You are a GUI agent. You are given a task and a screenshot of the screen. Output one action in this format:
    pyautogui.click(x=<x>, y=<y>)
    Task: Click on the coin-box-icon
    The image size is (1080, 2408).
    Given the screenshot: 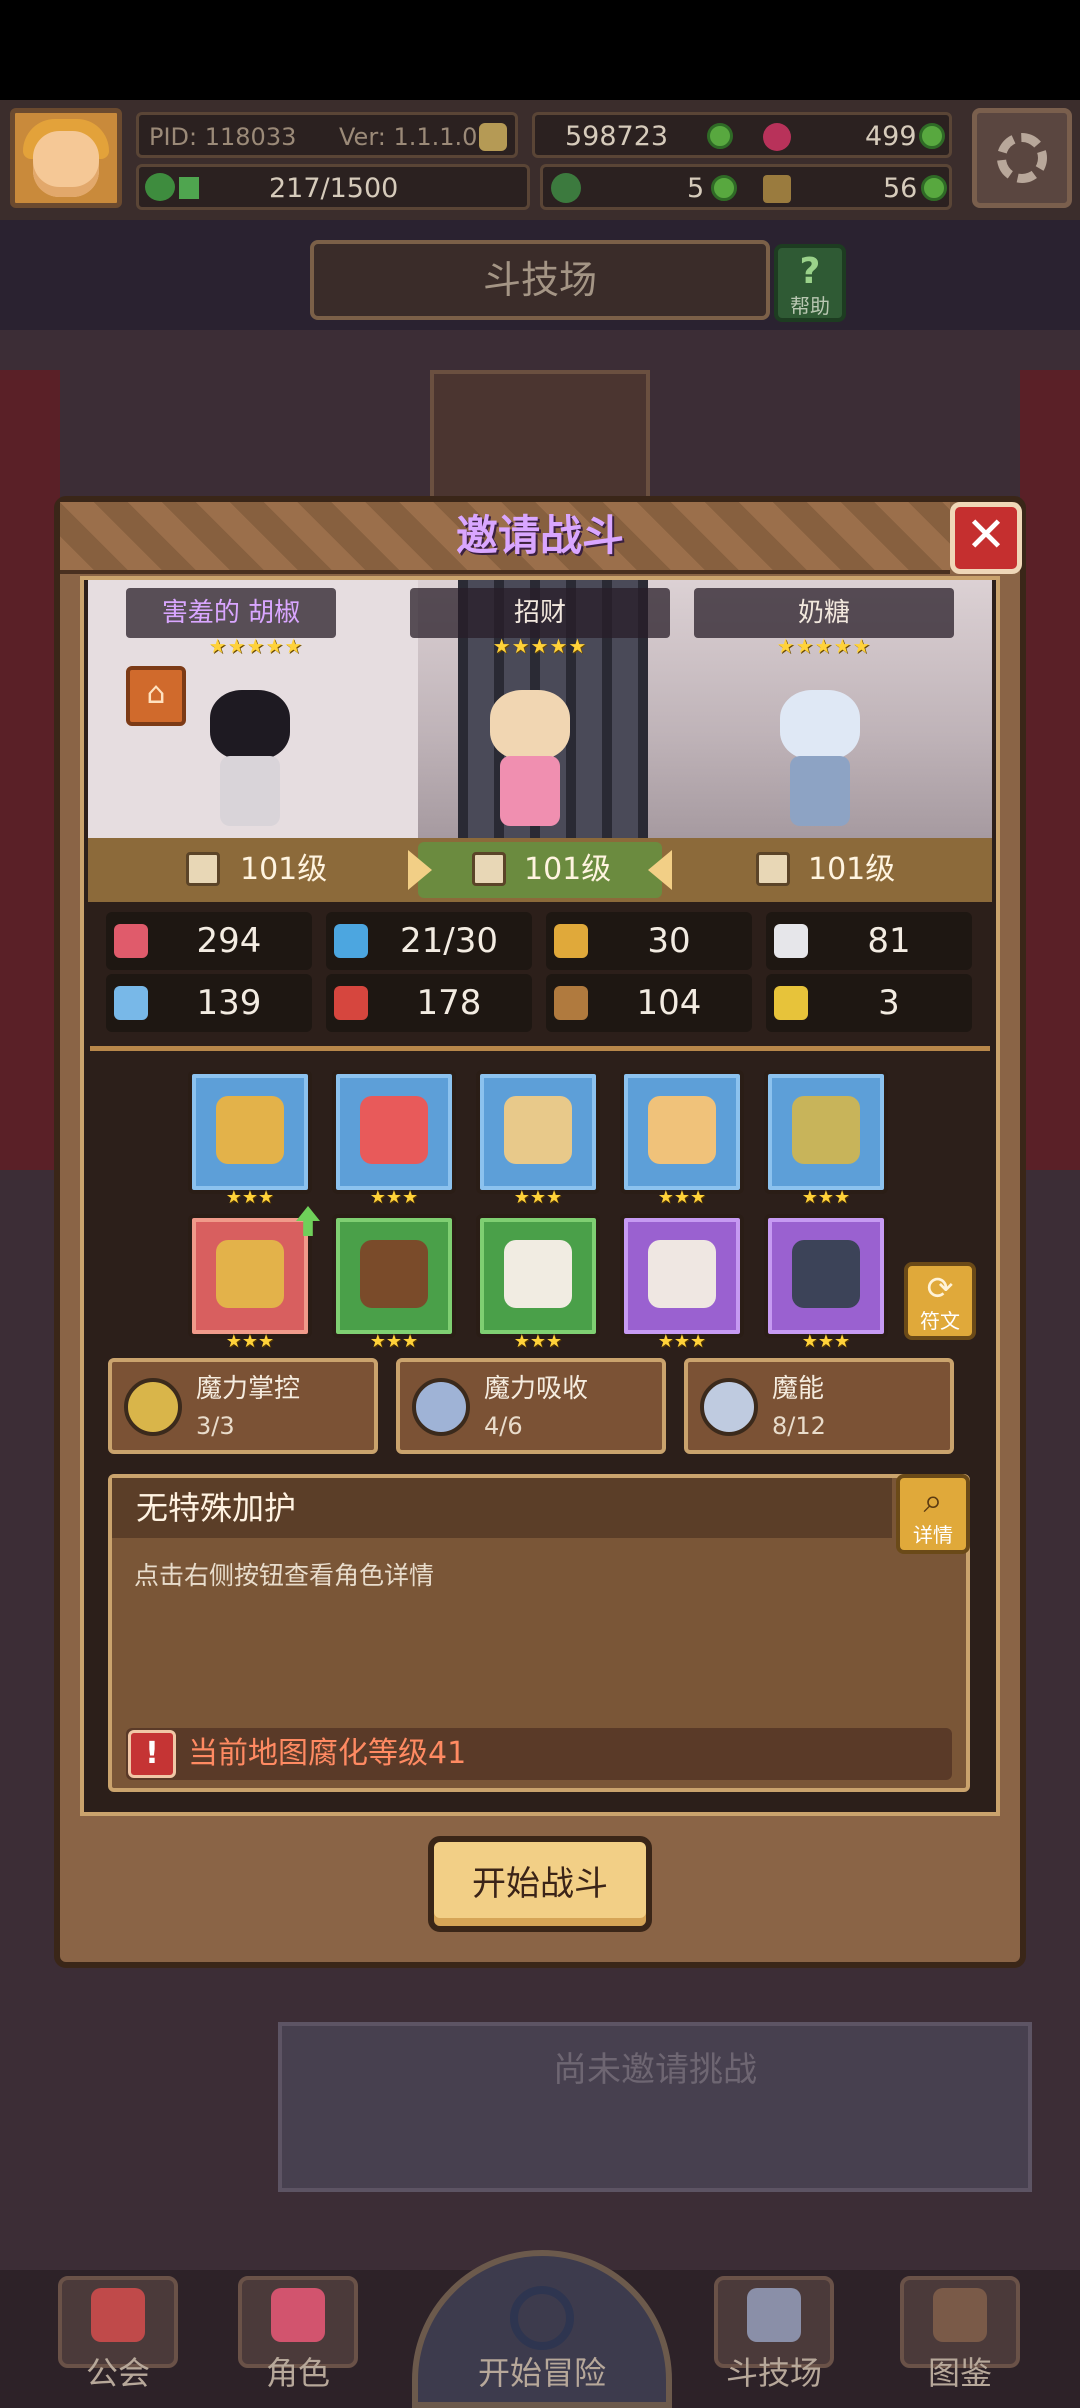 What is the action you would take?
    pyautogui.click(x=493, y=137)
    